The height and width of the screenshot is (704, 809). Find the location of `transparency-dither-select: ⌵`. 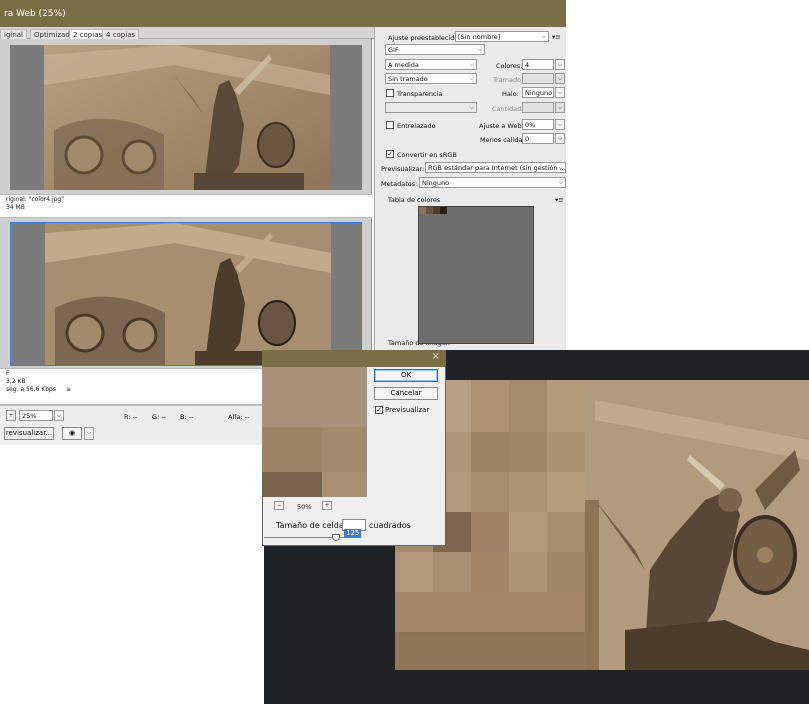

transparency-dither-select: ⌵ is located at coordinates (431, 107).